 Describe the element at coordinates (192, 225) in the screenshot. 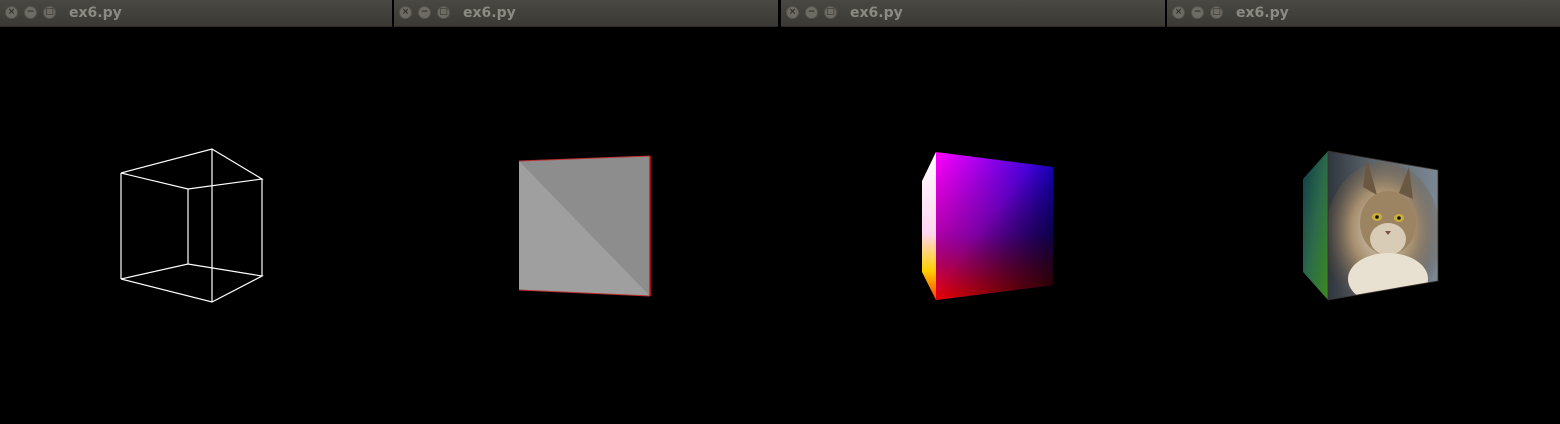

I see `wireframe-cube` at that location.